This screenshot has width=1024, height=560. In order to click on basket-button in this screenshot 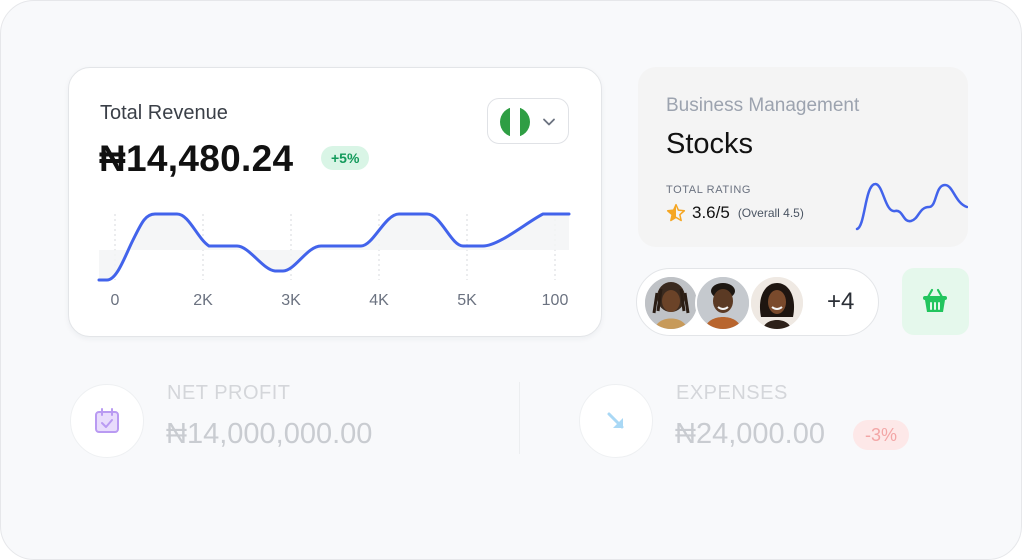, I will do `click(935, 301)`.